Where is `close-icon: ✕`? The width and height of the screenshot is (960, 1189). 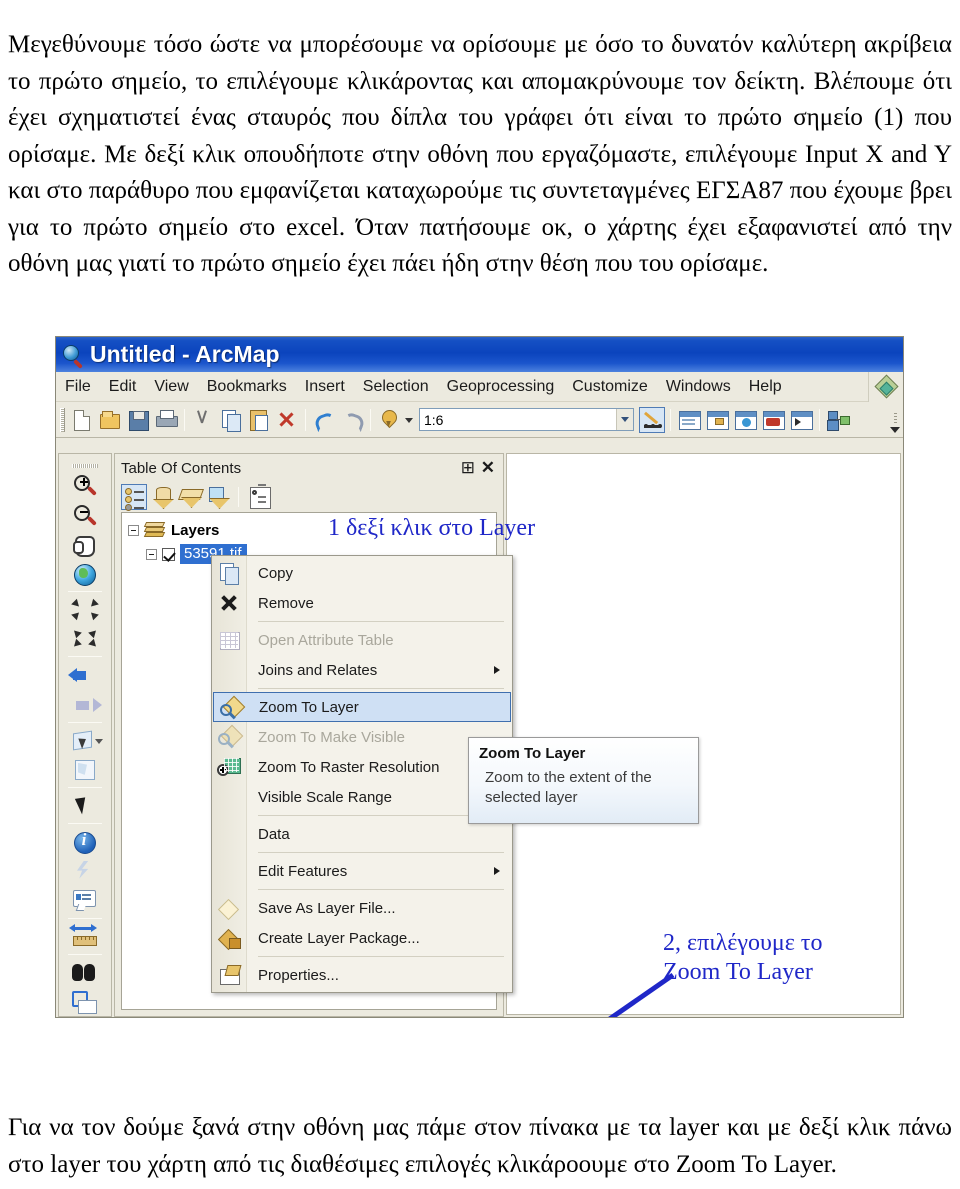
close-icon: ✕ is located at coordinates (488, 468).